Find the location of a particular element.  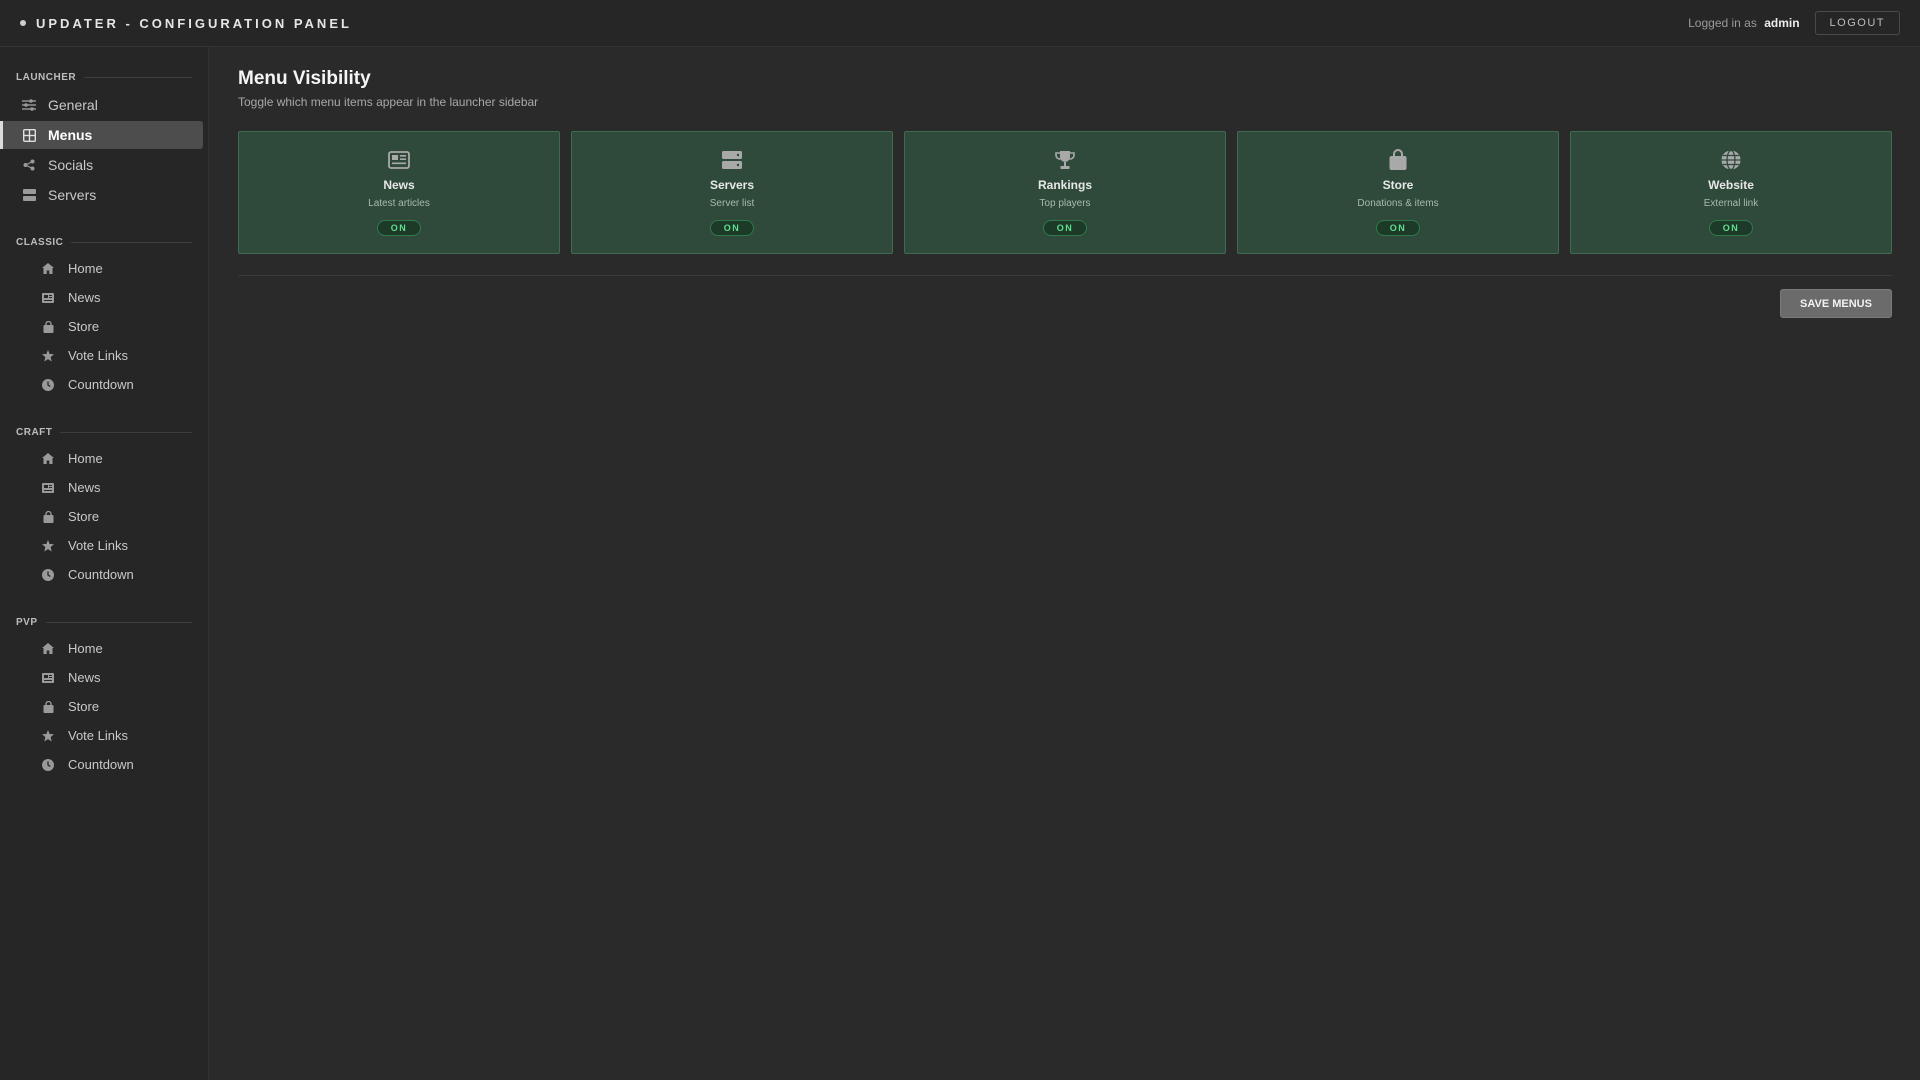

section-title: CLASSIC is located at coordinates (40, 242).